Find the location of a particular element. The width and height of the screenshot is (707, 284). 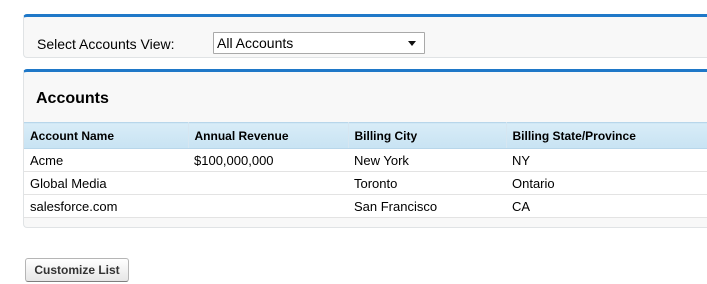

table-row: Acme $100,000,000 New York NY is located at coordinates (365, 160).